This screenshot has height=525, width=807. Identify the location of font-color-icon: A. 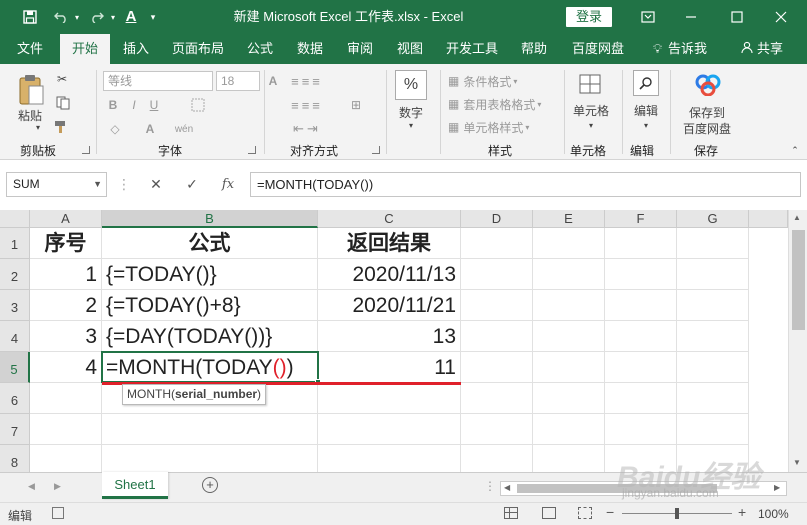
(131, 17).